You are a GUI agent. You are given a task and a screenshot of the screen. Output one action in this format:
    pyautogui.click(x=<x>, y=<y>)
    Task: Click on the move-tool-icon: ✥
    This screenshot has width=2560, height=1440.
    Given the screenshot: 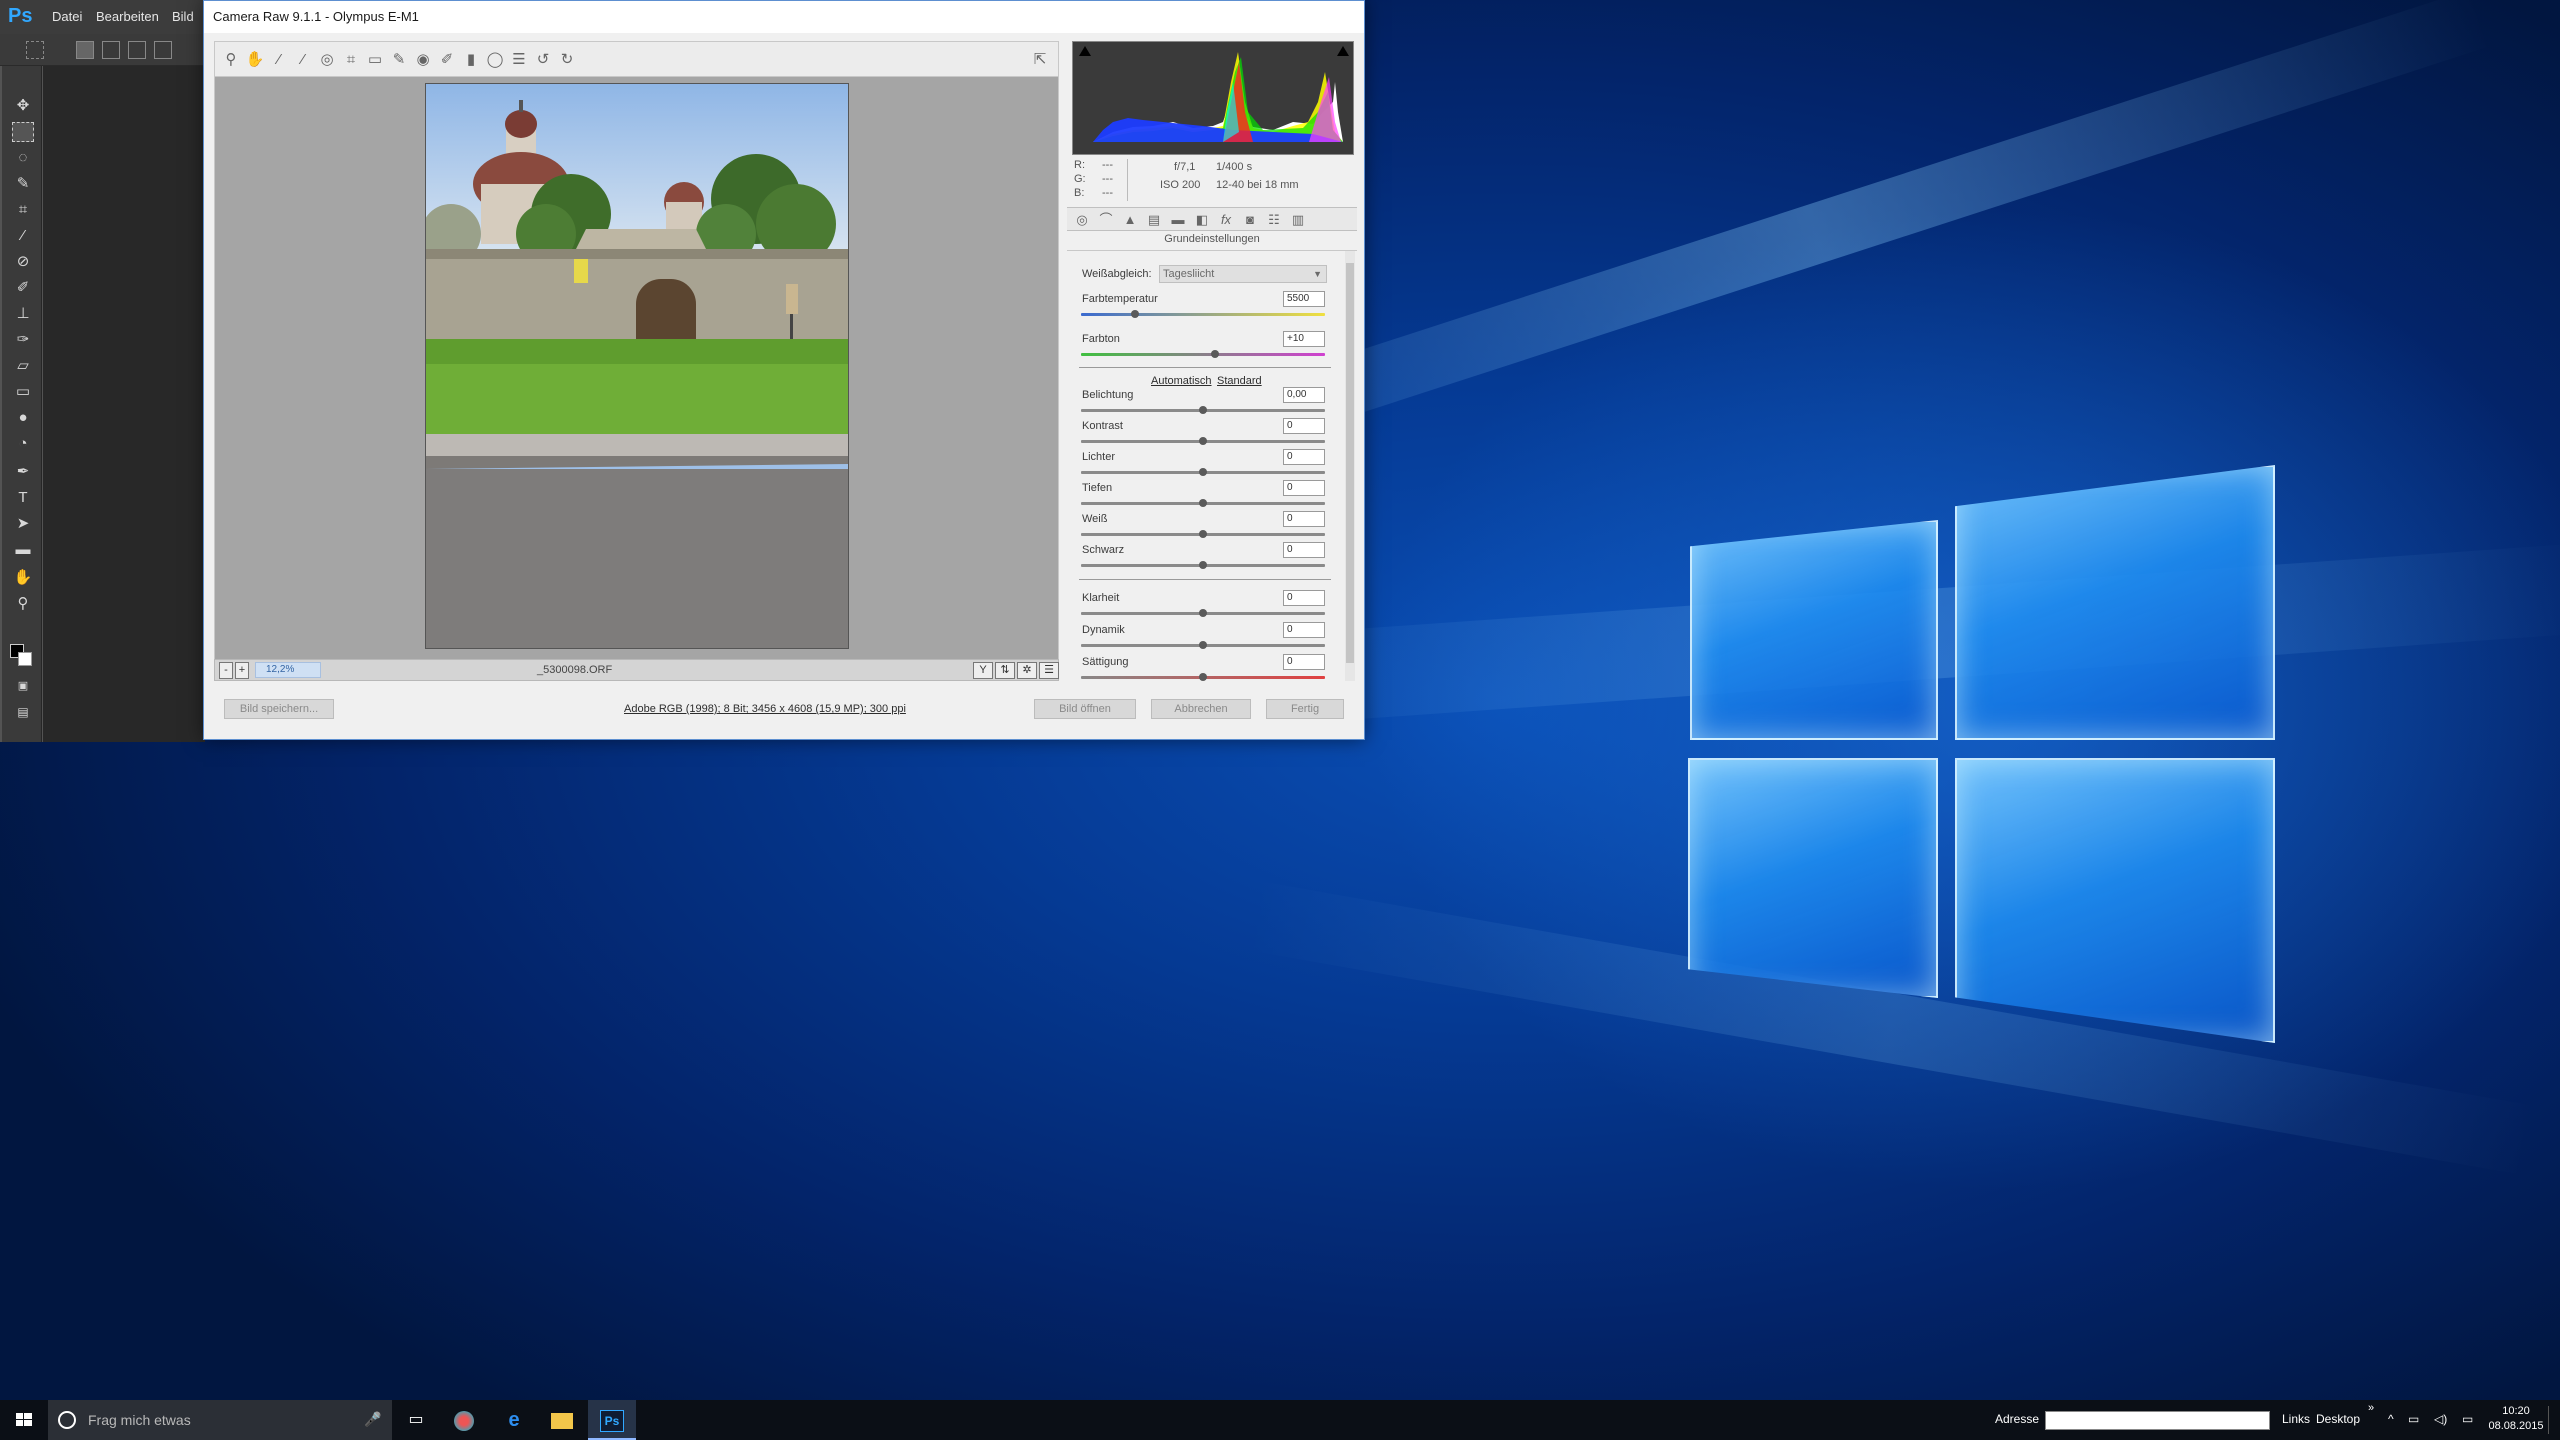 What is the action you would take?
    pyautogui.click(x=23, y=106)
    